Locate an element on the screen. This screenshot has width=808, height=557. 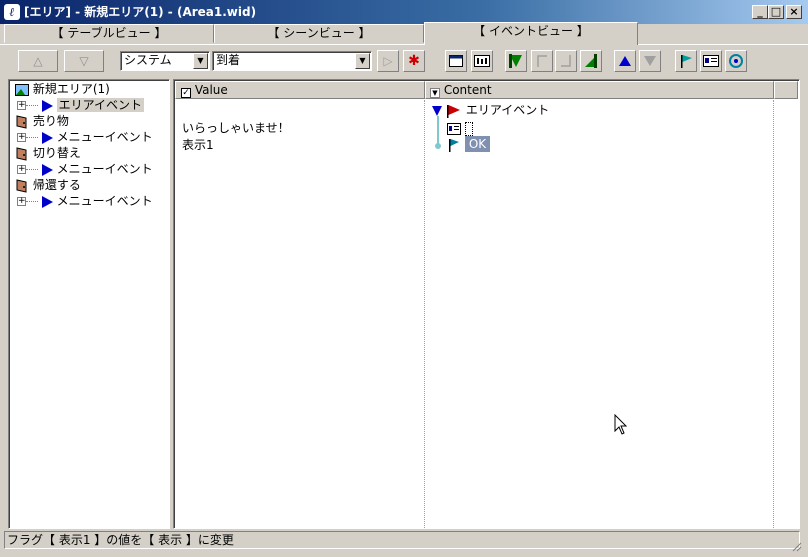
tab-scene-view: 【 シーンビュー 】 is located at coordinates (319, 33).